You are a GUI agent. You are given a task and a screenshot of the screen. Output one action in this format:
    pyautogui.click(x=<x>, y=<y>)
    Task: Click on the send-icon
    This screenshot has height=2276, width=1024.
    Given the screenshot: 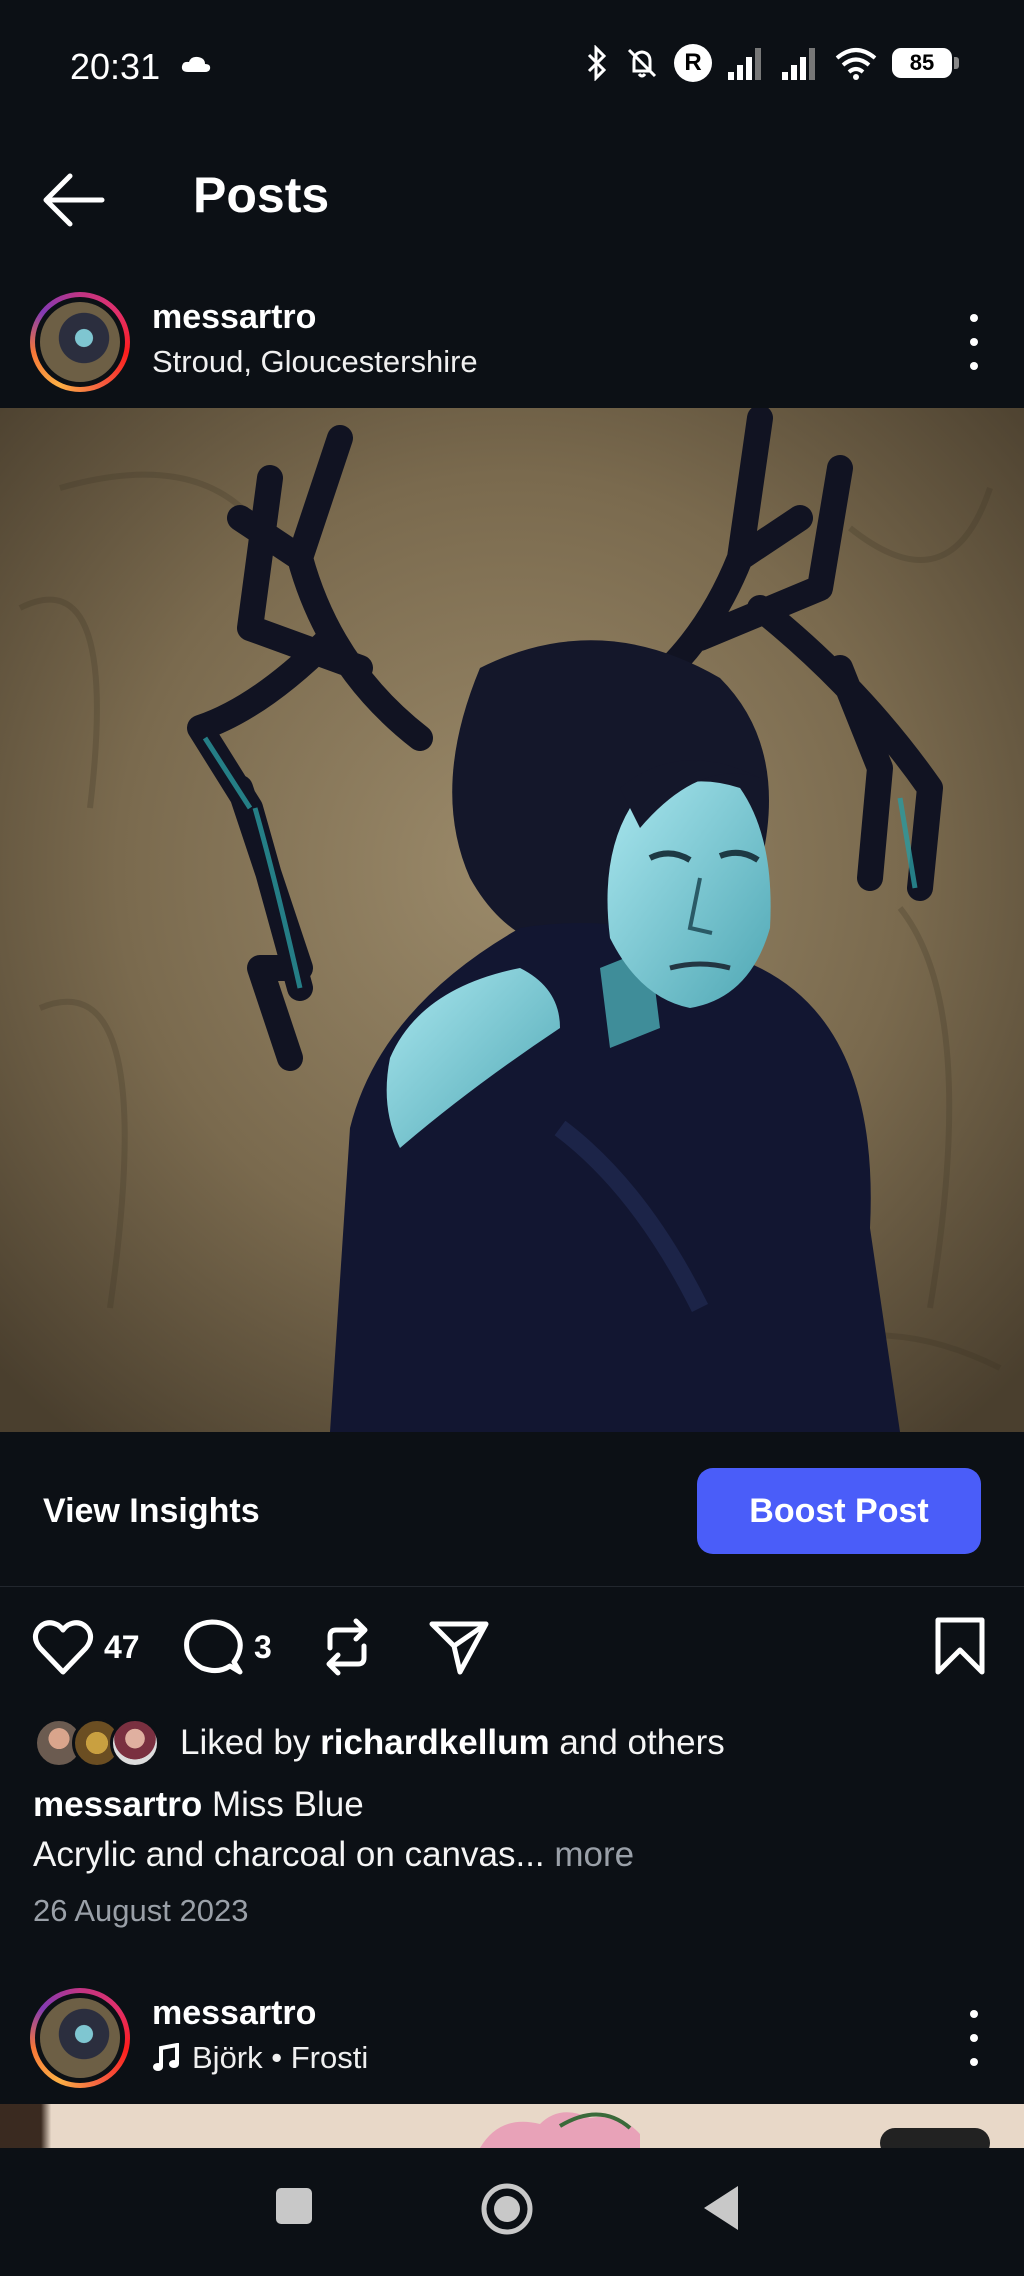 What is the action you would take?
    pyautogui.click(x=459, y=1648)
    